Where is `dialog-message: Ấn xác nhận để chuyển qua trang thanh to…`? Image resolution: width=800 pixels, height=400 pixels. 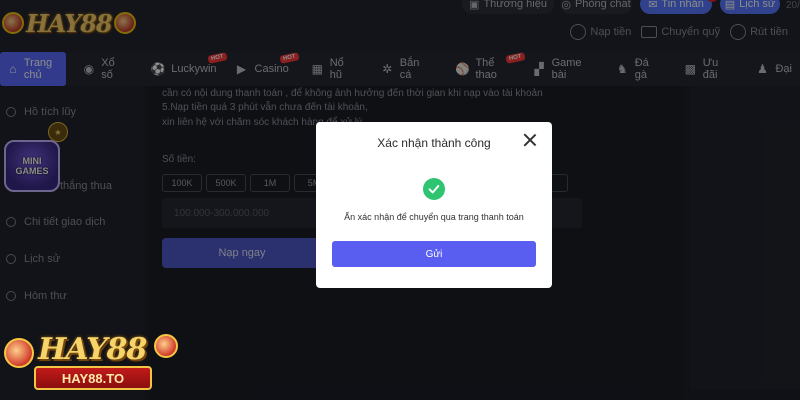 dialog-message: Ấn xác nhận để chuyển qua trang thanh to… is located at coordinates (434, 217).